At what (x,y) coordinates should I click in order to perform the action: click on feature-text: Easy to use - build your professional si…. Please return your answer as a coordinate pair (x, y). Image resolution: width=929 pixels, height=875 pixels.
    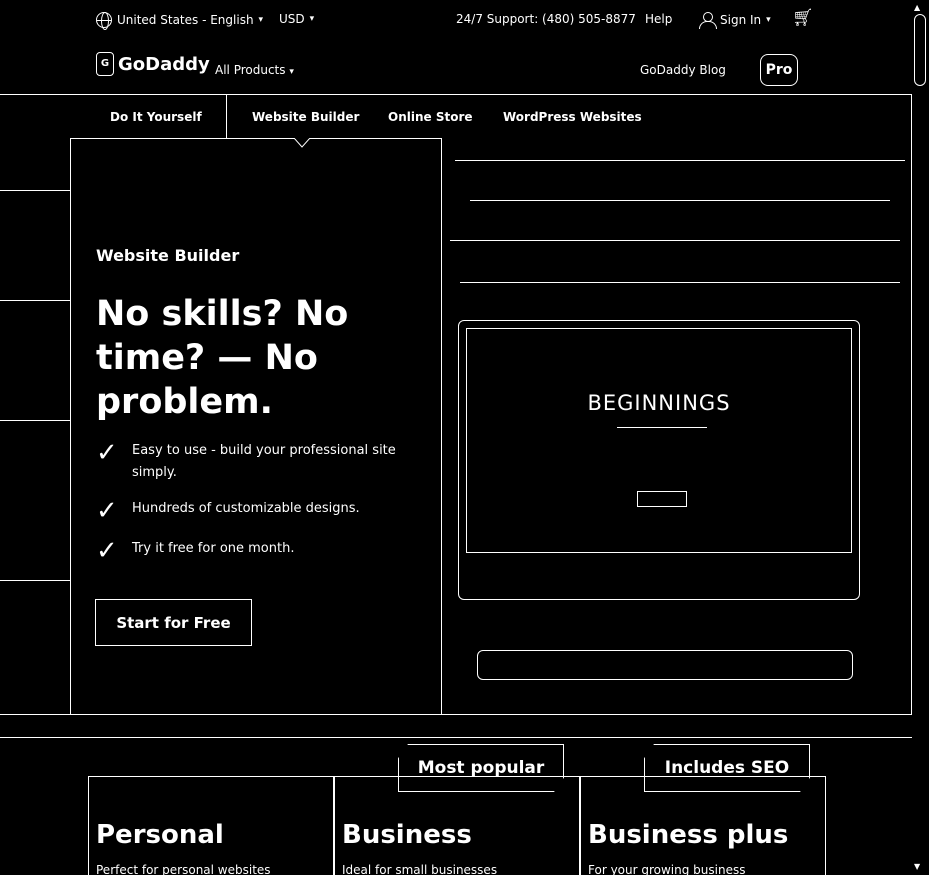
    Looking at the image, I should click on (264, 461).